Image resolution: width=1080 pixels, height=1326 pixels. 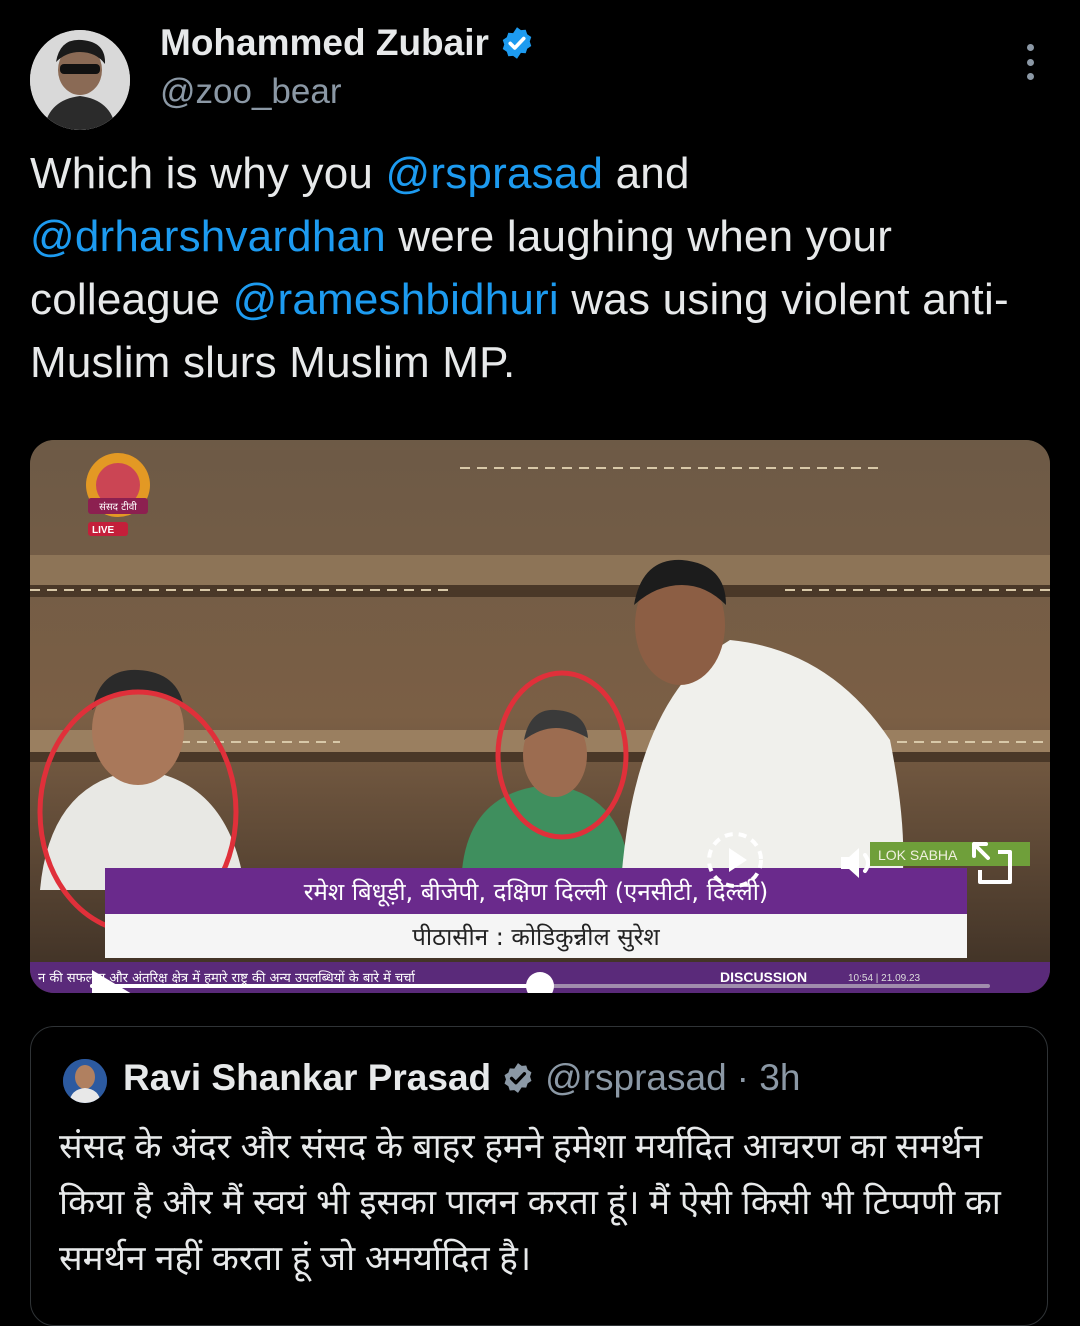 What do you see at coordinates (118, 507) in the screenshot?
I see `channel-logo-text: संसद टीवी` at bounding box center [118, 507].